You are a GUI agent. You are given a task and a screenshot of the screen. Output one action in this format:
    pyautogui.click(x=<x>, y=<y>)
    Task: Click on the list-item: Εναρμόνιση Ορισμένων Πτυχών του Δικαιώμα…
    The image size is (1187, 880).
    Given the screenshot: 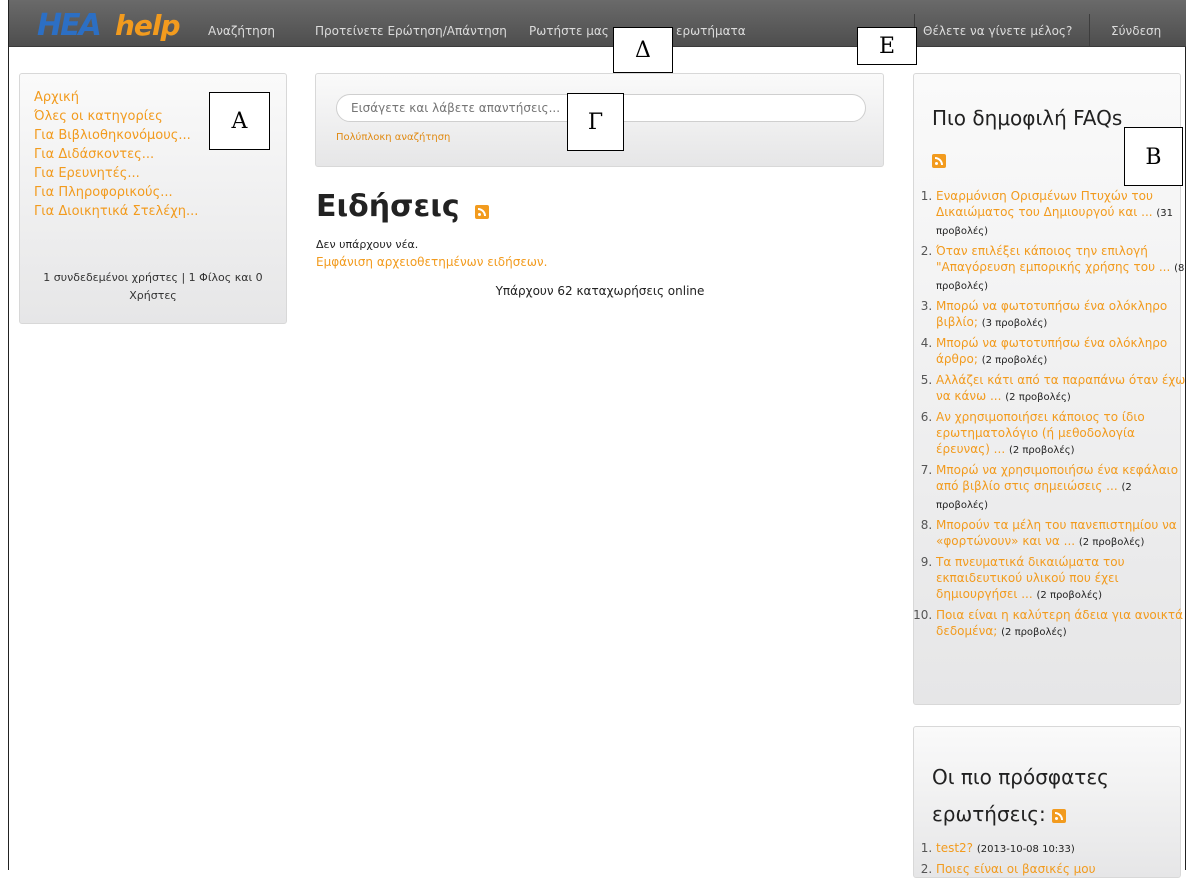 What is the action you would take?
    pyautogui.click(x=1061, y=214)
    